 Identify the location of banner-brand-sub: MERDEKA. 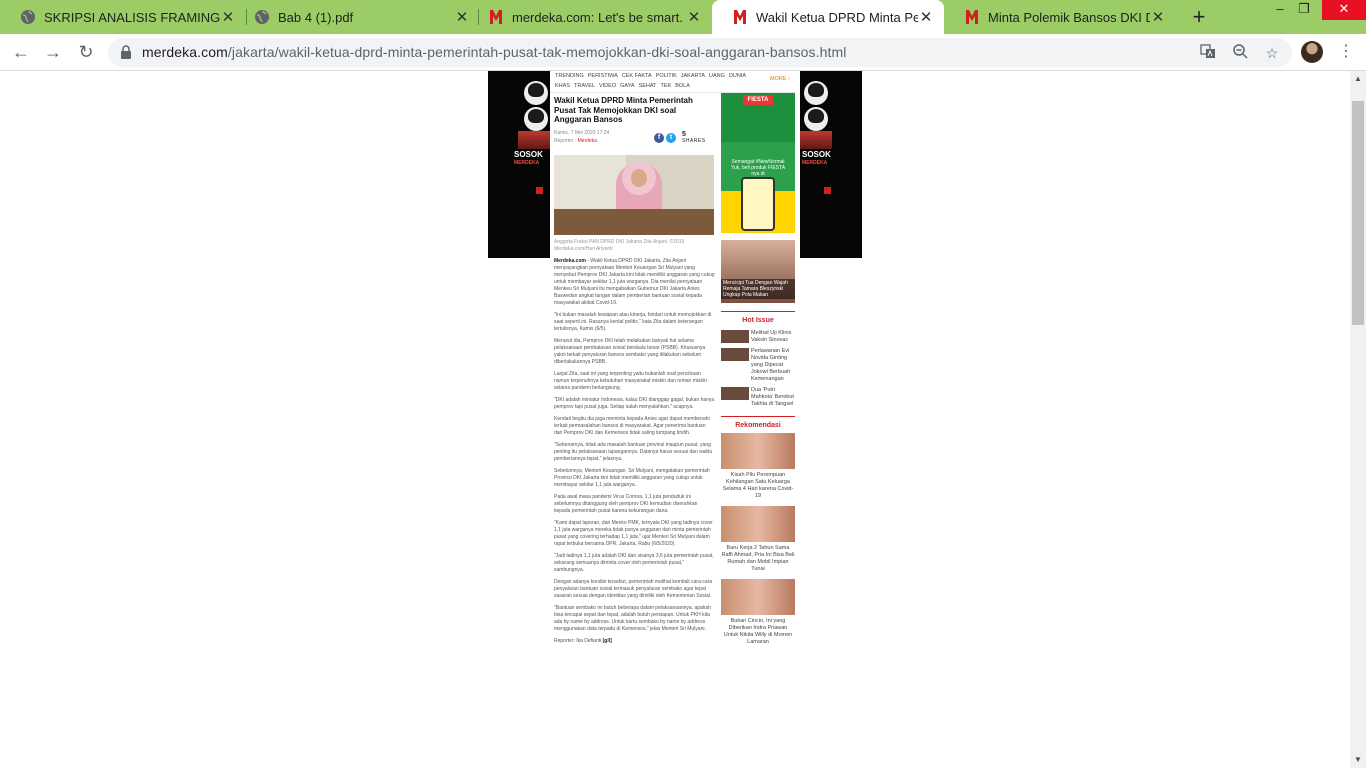
(815, 163).